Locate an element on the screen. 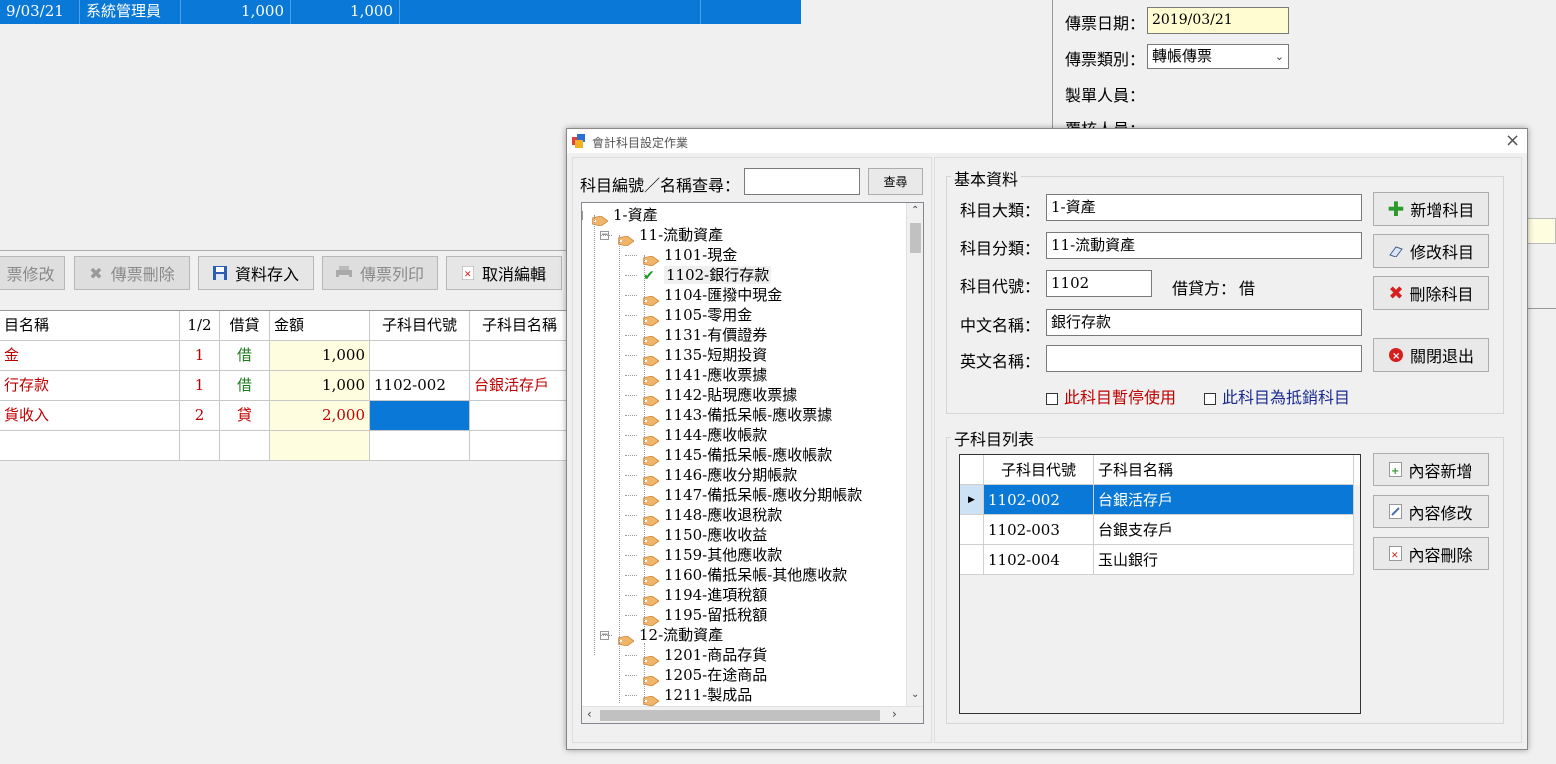 The height and width of the screenshot is (764, 1556). tree-node: 1201-商品存貨 is located at coordinates (704, 656).